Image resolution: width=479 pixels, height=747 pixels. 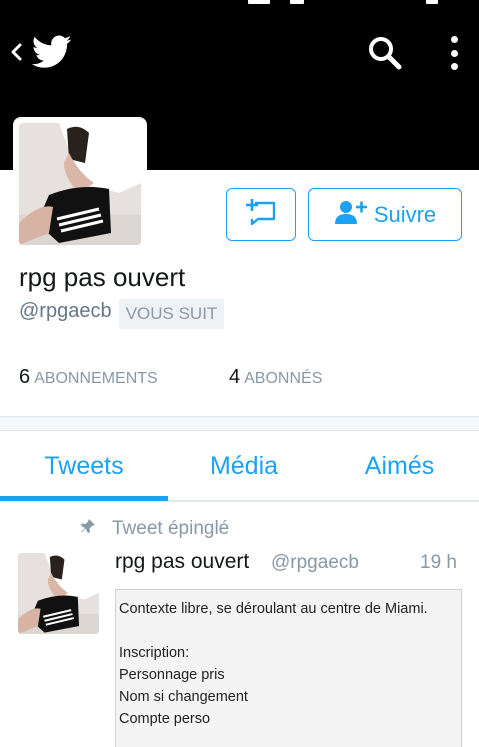 I want to click on profile-avatar-frame, so click(x=80, y=184).